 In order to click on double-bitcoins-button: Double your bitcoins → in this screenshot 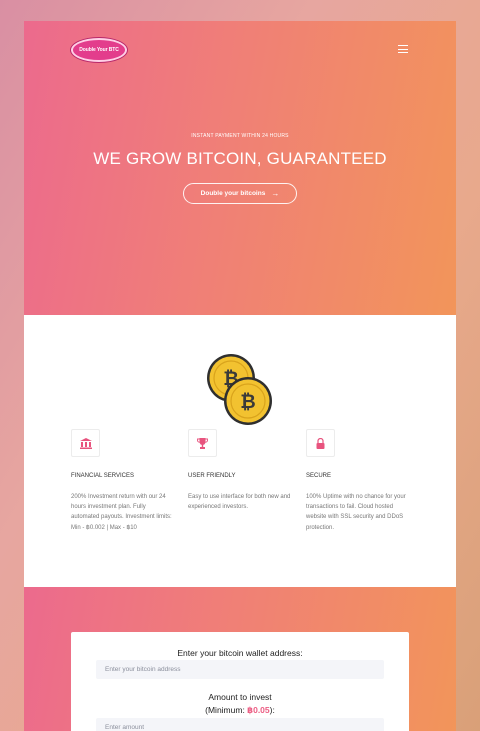, I will do `click(240, 193)`.